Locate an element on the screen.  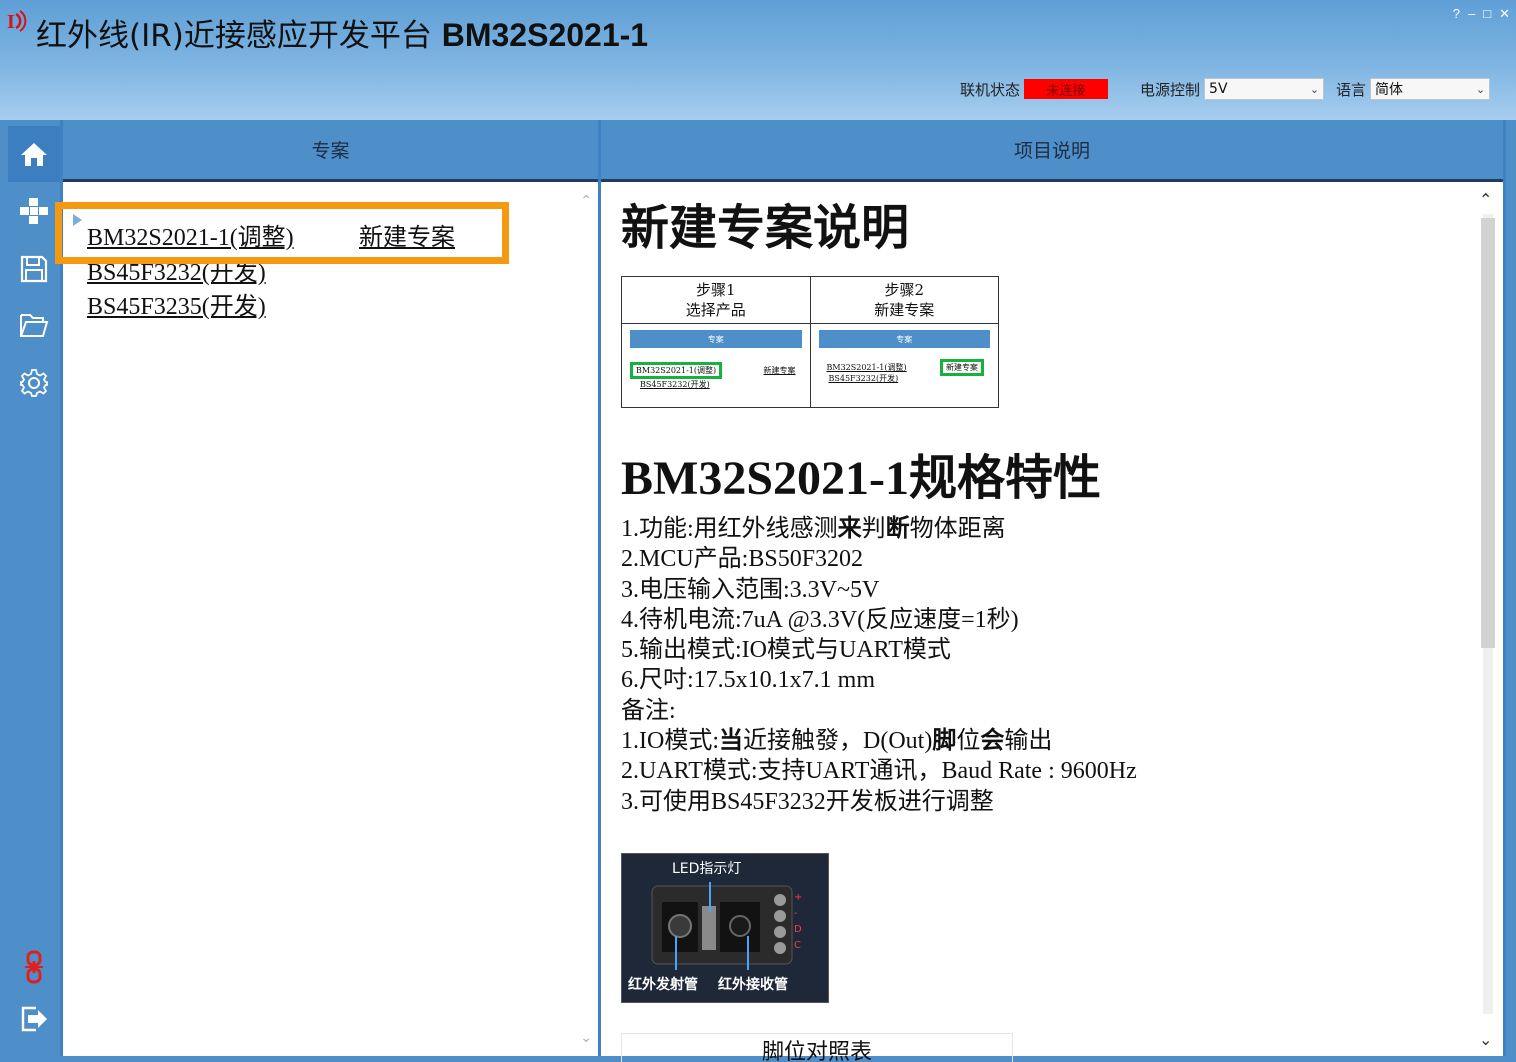
spec-line: 1.功能:用红外线感测来判断物体距离 is located at coordinates (1041, 529).